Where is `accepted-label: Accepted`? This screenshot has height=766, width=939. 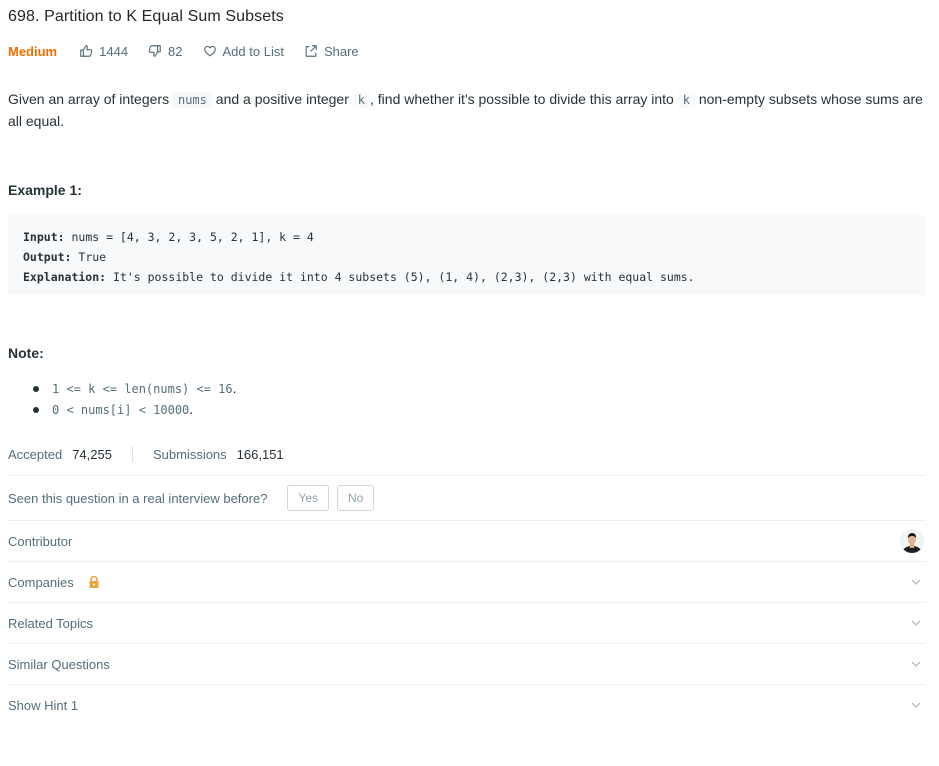 accepted-label: Accepted is located at coordinates (35, 454).